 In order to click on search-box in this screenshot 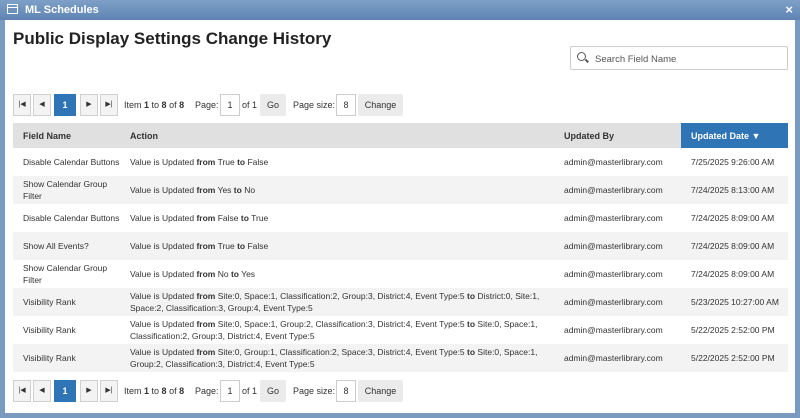, I will do `click(679, 58)`.